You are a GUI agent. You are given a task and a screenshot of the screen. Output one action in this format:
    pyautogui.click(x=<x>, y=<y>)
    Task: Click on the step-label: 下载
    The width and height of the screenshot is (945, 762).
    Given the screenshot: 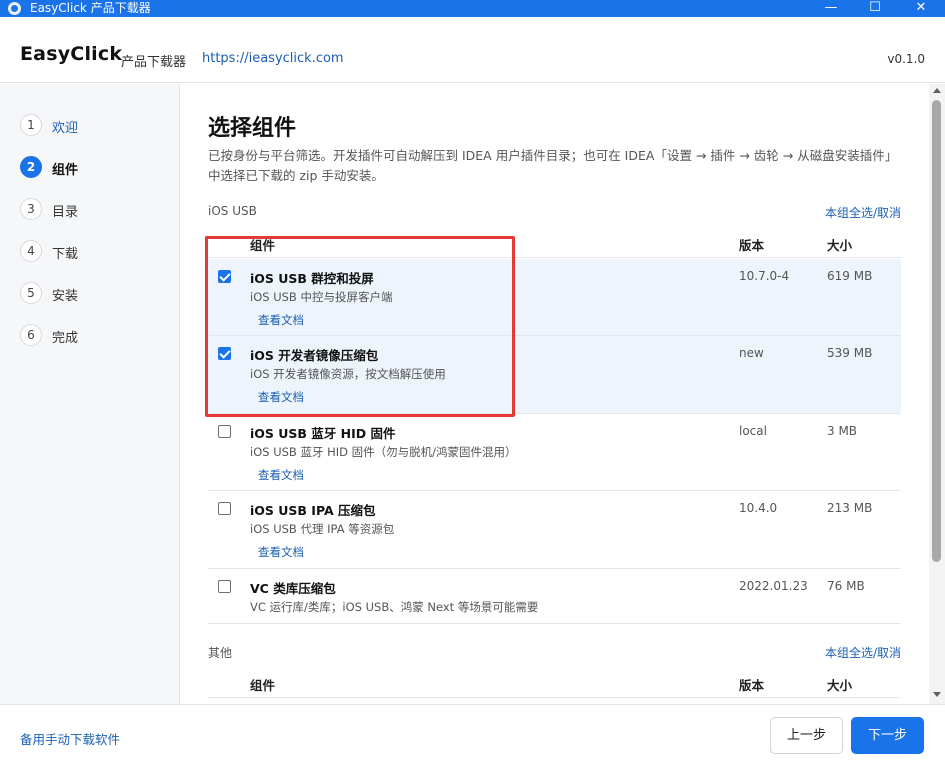 What is the action you would take?
    pyautogui.click(x=65, y=254)
    